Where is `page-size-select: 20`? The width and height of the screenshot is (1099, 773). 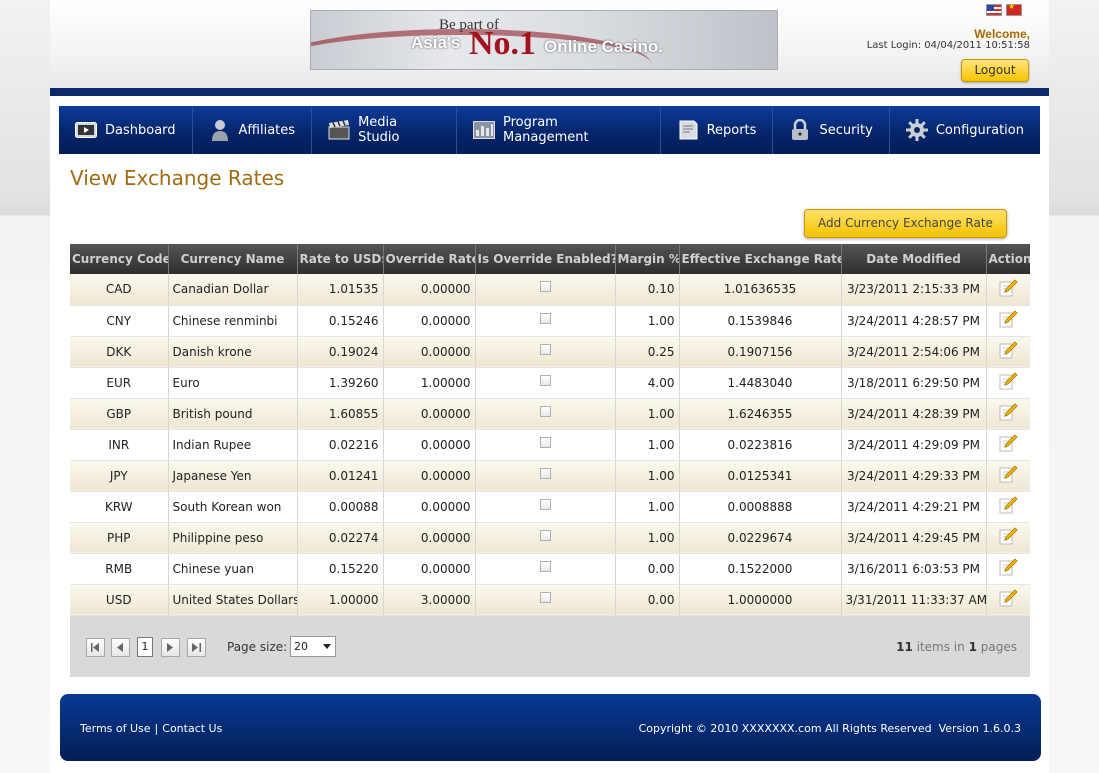 page-size-select: 20 is located at coordinates (313, 646).